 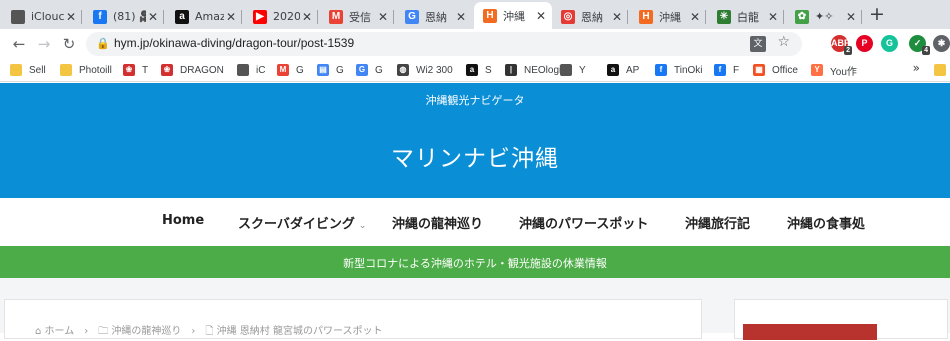 What do you see at coordinates (864, 43) in the screenshot?
I see `pinterest-icon: P` at bounding box center [864, 43].